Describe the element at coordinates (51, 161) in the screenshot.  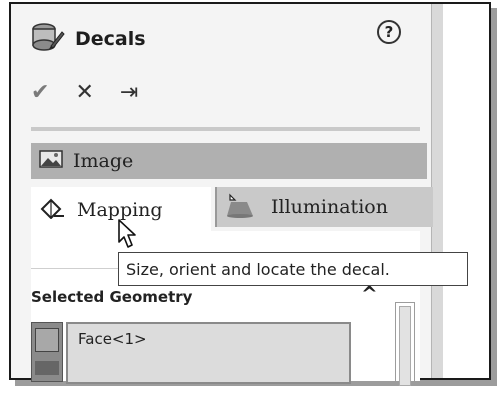
I see `image-icon` at that location.